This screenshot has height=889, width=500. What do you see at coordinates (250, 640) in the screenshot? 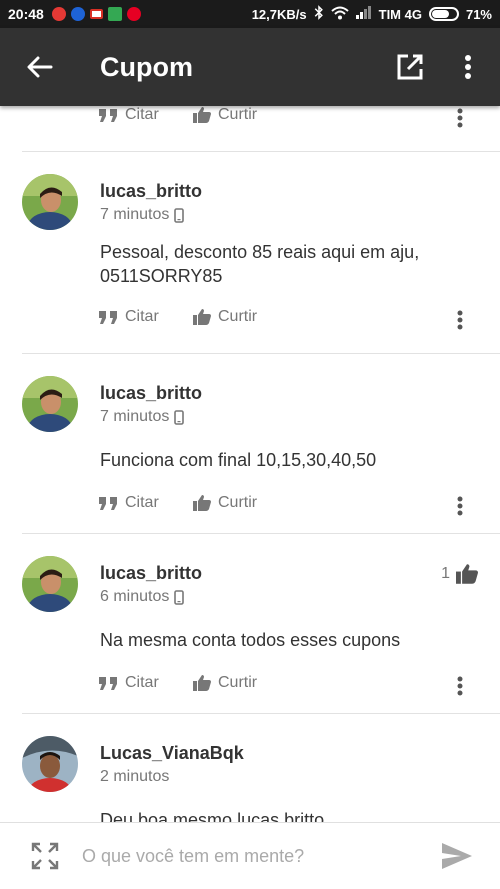
I see `post-text: Na mesma conta todos esses cupons` at bounding box center [250, 640].